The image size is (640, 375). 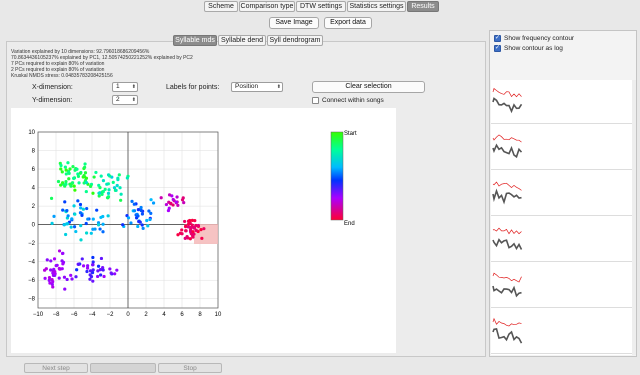 I want to click on tab-results: Results, so click(x=423, y=6).